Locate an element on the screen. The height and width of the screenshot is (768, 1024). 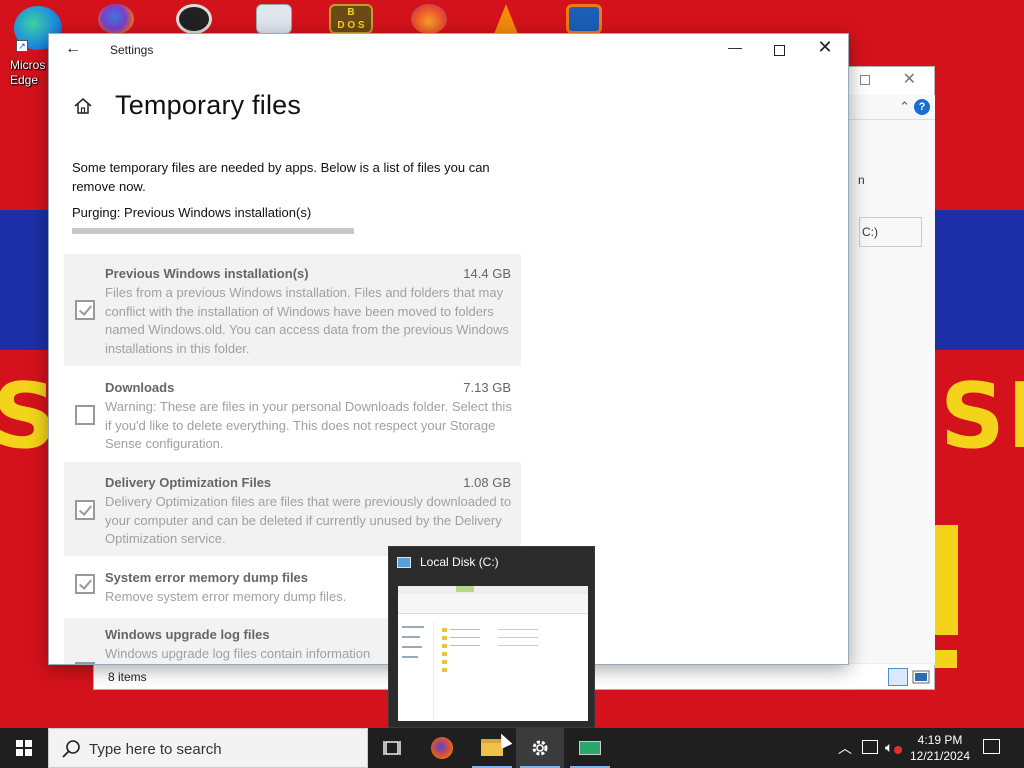
item-name: Windows upgrade log files is located at coordinates (187, 634).